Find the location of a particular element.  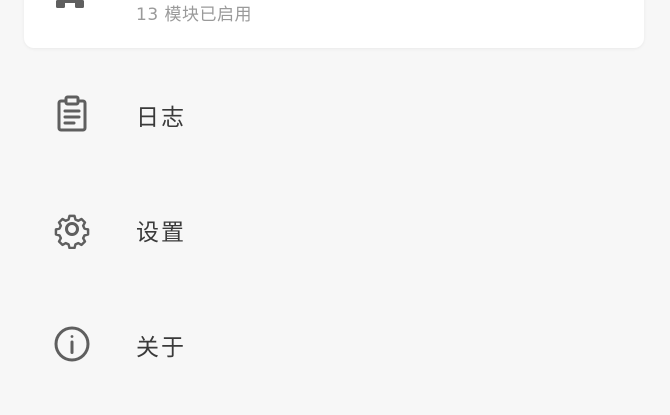

clipboard-text-icon is located at coordinates (72, 114).